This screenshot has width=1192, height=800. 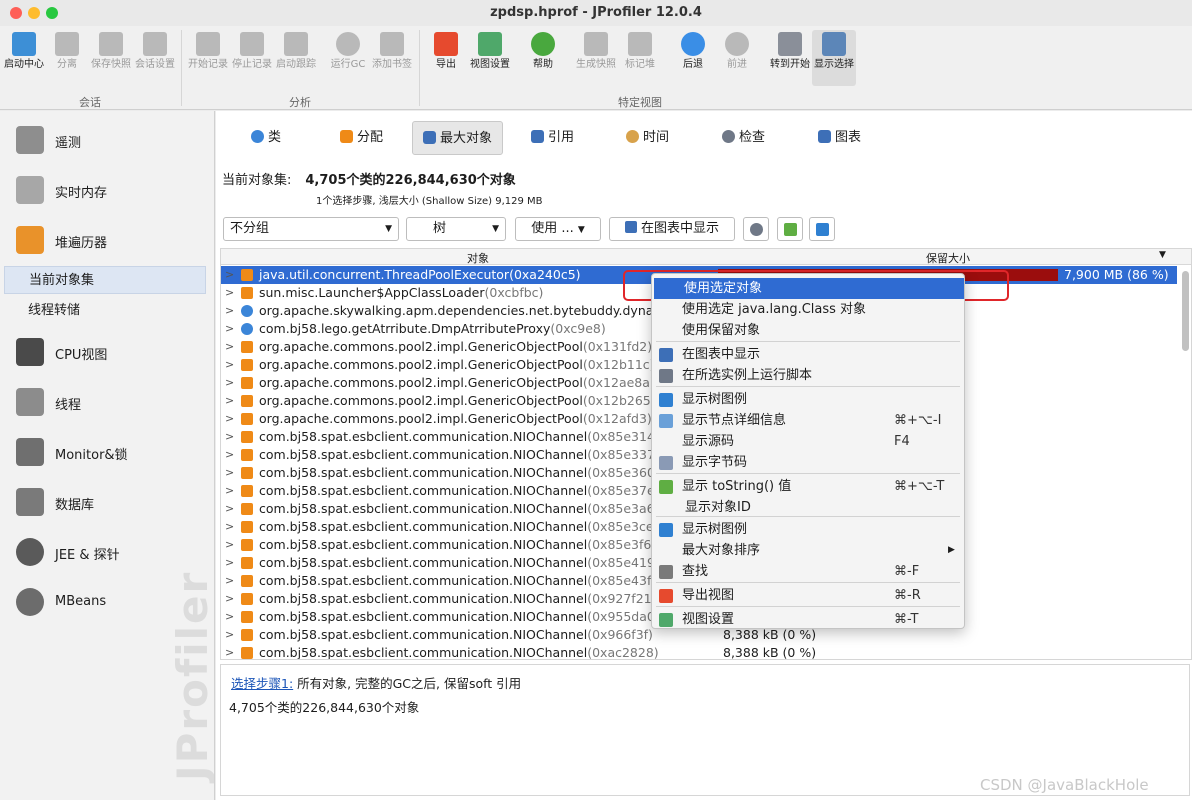 What do you see at coordinates (808, 420) in the screenshot?
I see `menu-item: 显示节点详细信息 ⌘+⌥-I` at bounding box center [808, 420].